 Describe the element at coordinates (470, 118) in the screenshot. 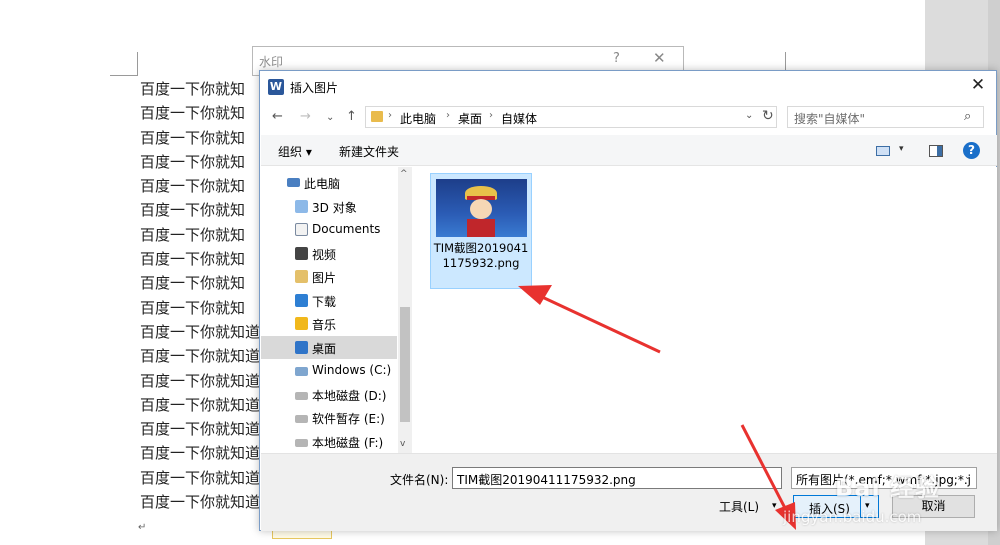

I see `breadcrumb-desktop: 桌面` at that location.